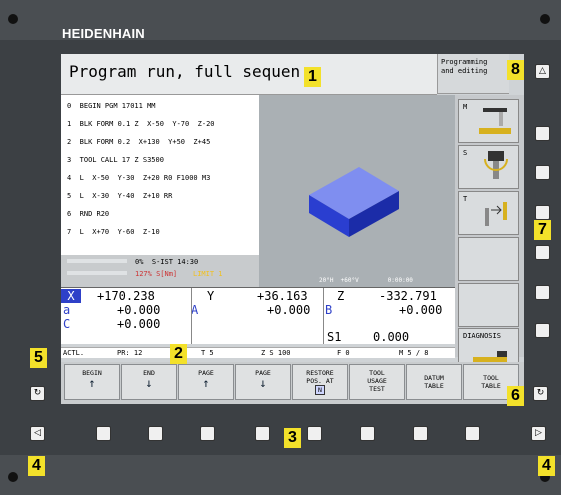  What do you see at coordinates (185, 71) in the screenshot?
I see `operating-mode-title: Program run, full sequen` at bounding box center [185, 71].